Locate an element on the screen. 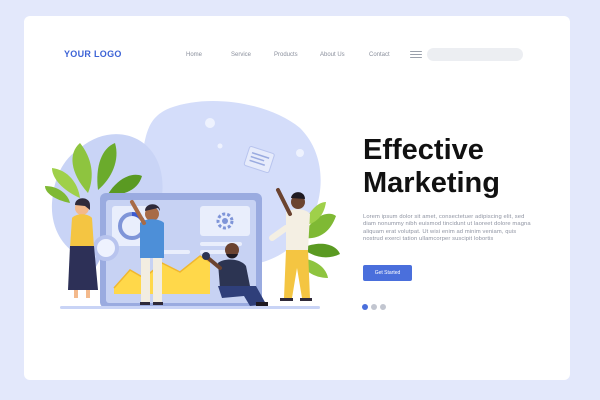  nav-link-products: Products is located at coordinates (286, 55).